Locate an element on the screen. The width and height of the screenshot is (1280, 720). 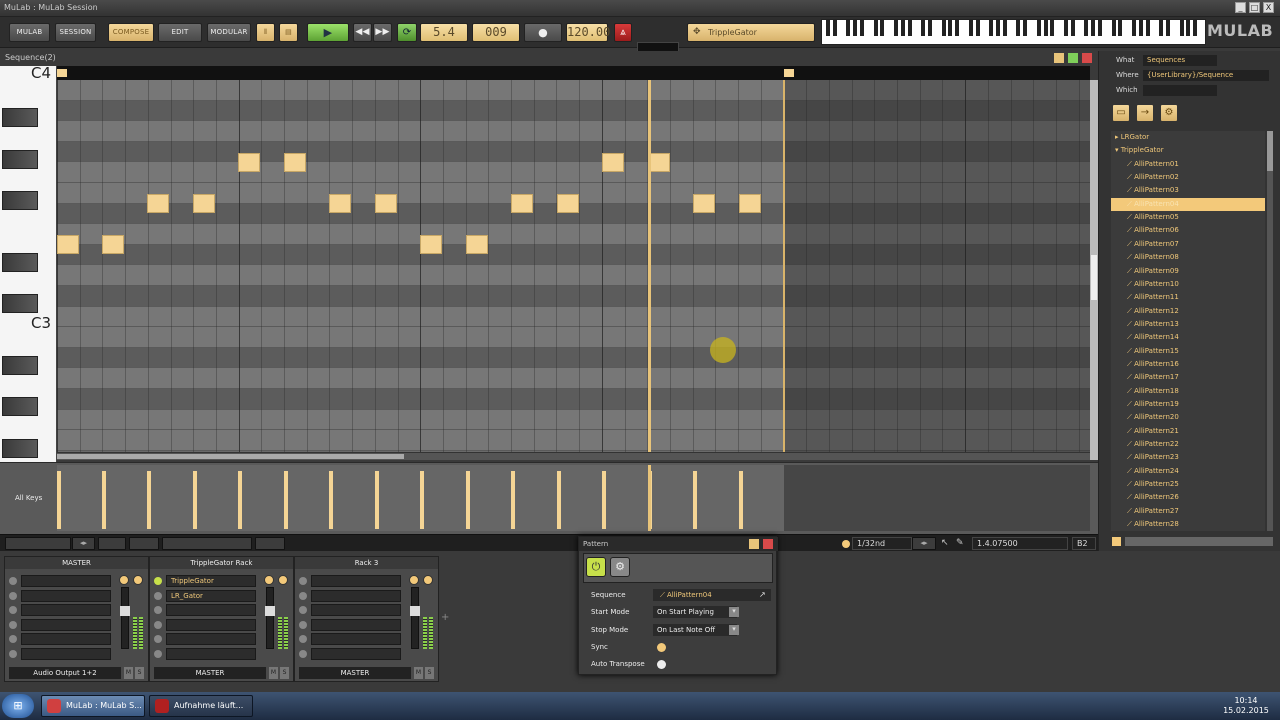
tempo-display: 120.00 is located at coordinates (588, 32).